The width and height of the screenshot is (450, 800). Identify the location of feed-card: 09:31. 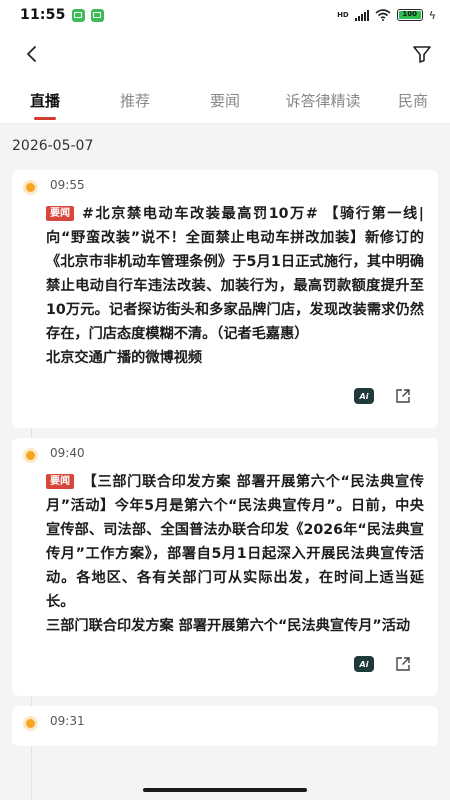
(225, 726).